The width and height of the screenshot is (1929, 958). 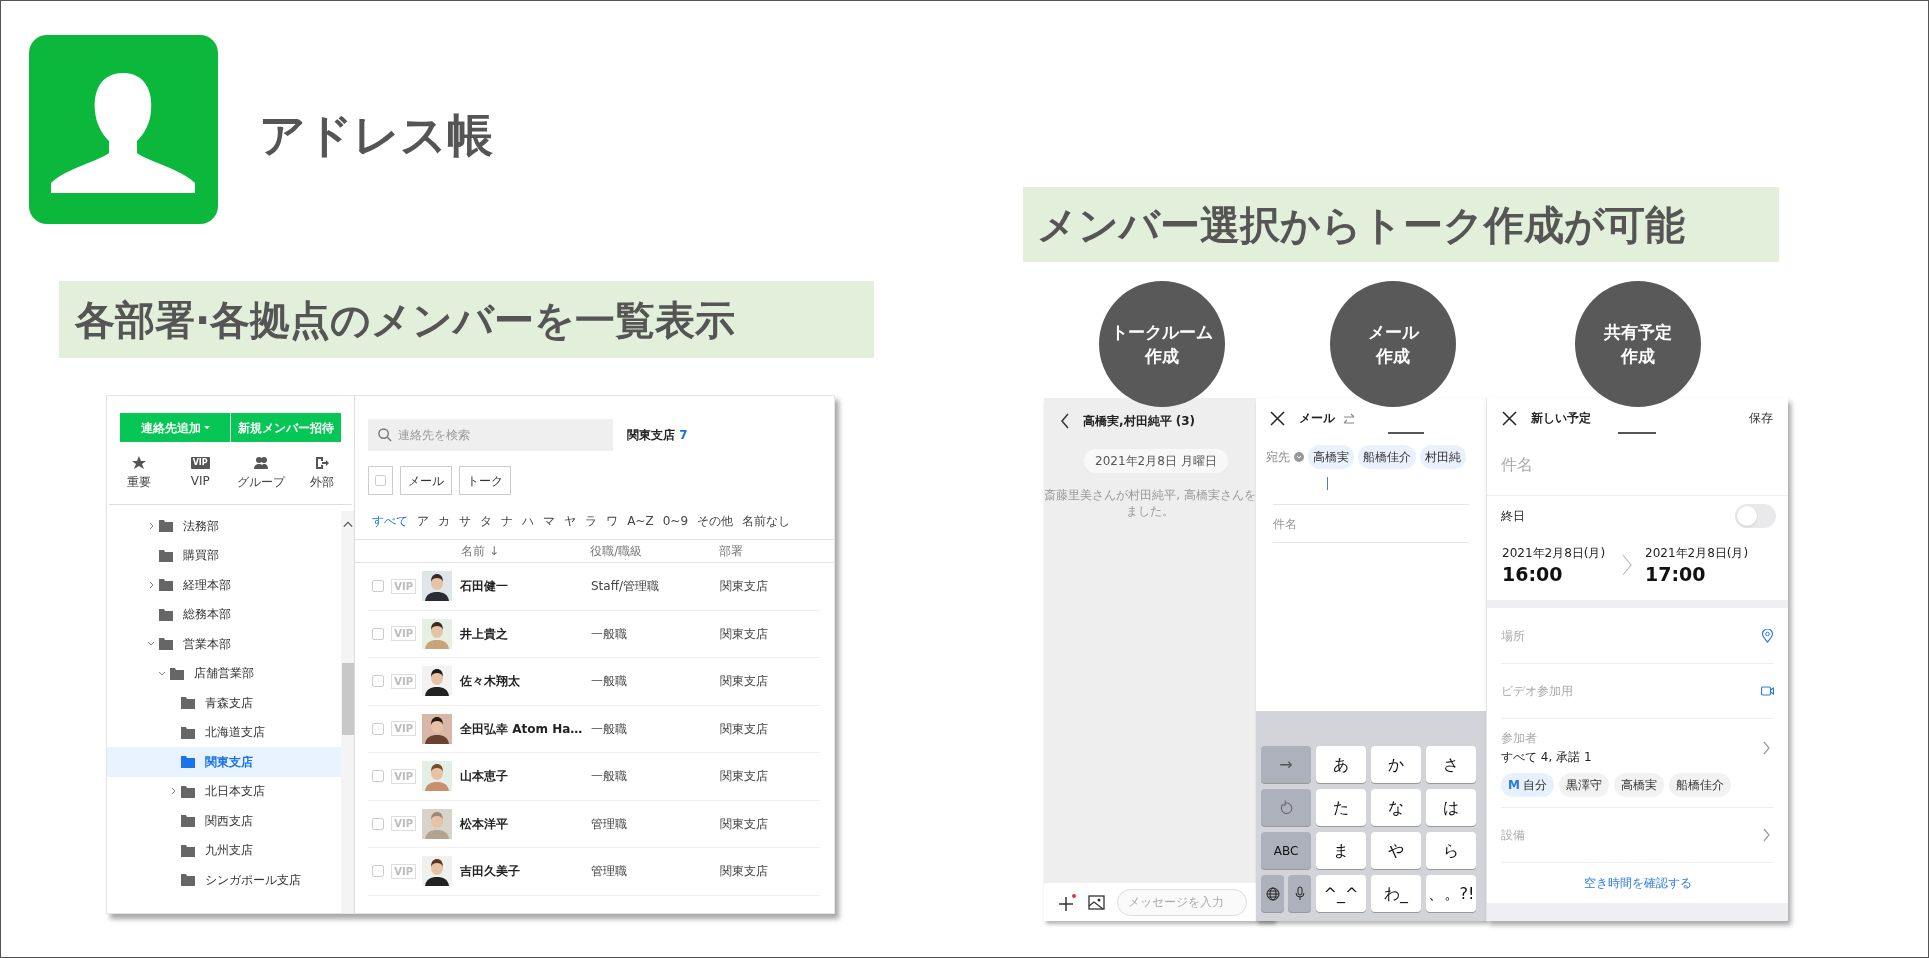 What do you see at coordinates (612, 521) in the screenshot?
I see `index-tab: ワ` at bounding box center [612, 521].